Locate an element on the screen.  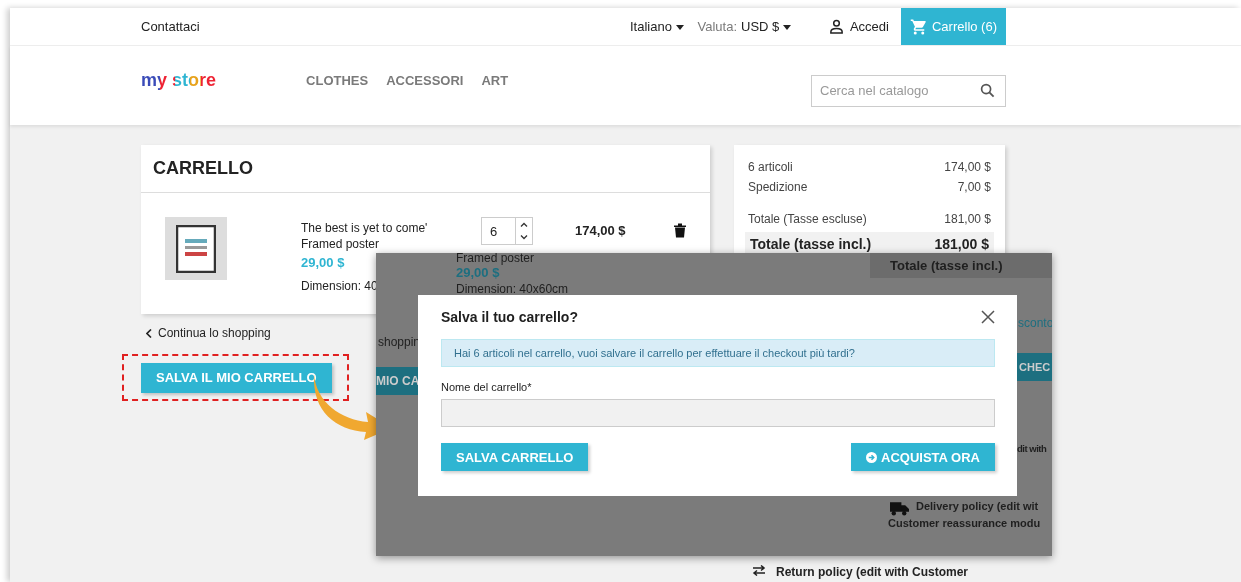
line-total: 174,00 $ is located at coordinates (600, 230).